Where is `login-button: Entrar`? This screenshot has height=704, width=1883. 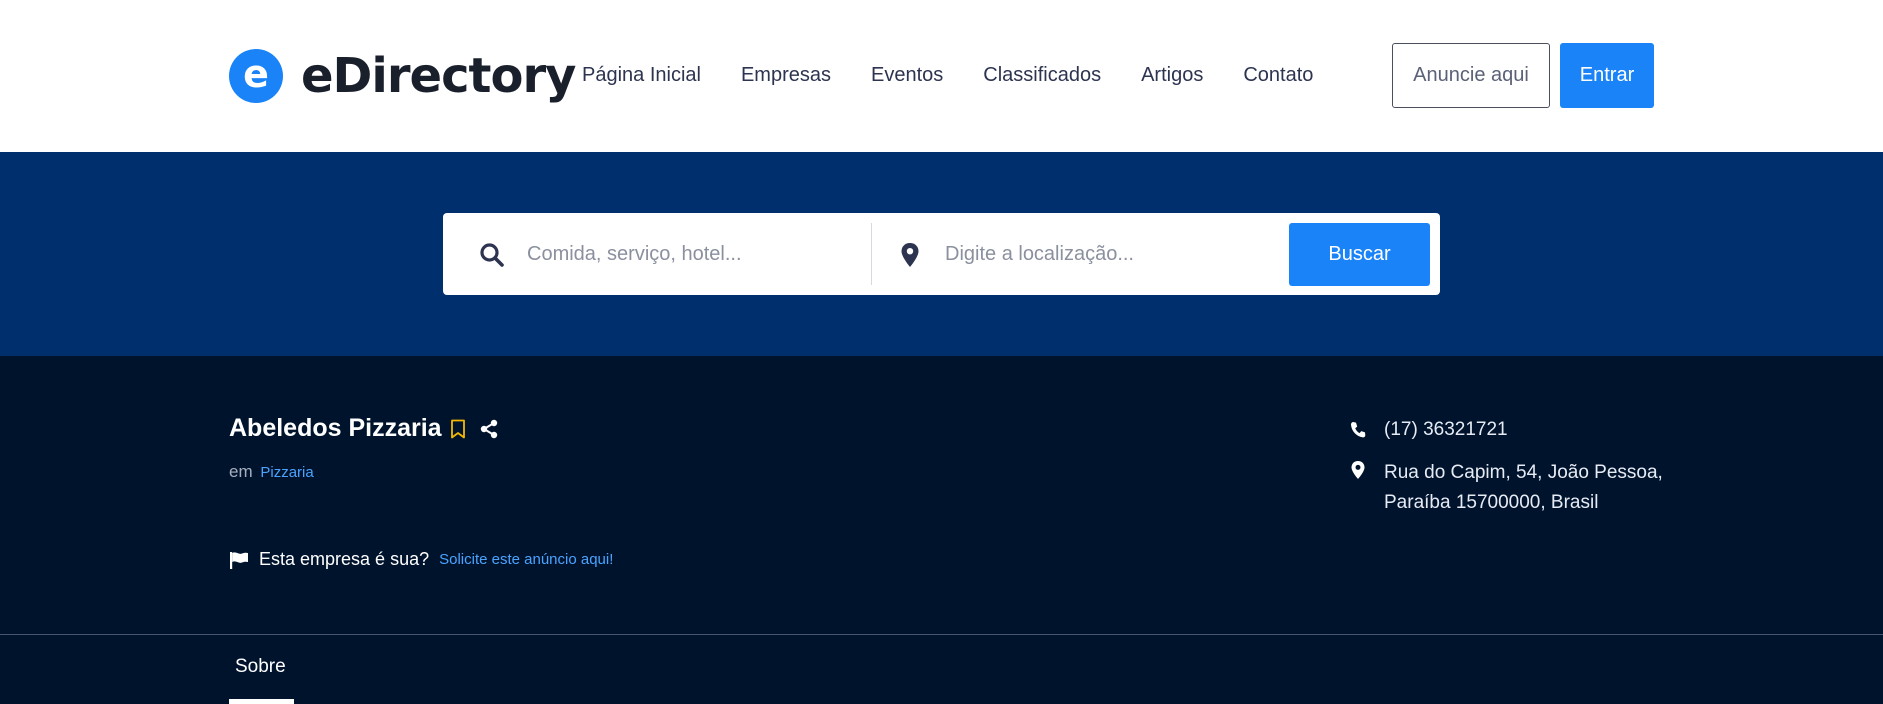
login-button: Entrar is located at coordinates (1607, 75).